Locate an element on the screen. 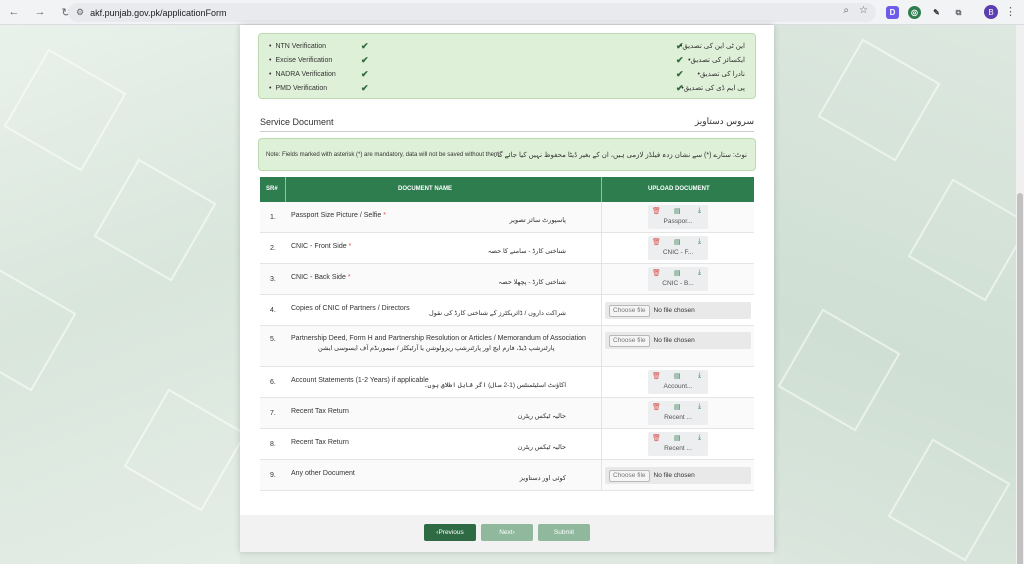 The width and height of the screenshot is (1024, 564). document-name: Any other Document is located at coordinates (323, 473).